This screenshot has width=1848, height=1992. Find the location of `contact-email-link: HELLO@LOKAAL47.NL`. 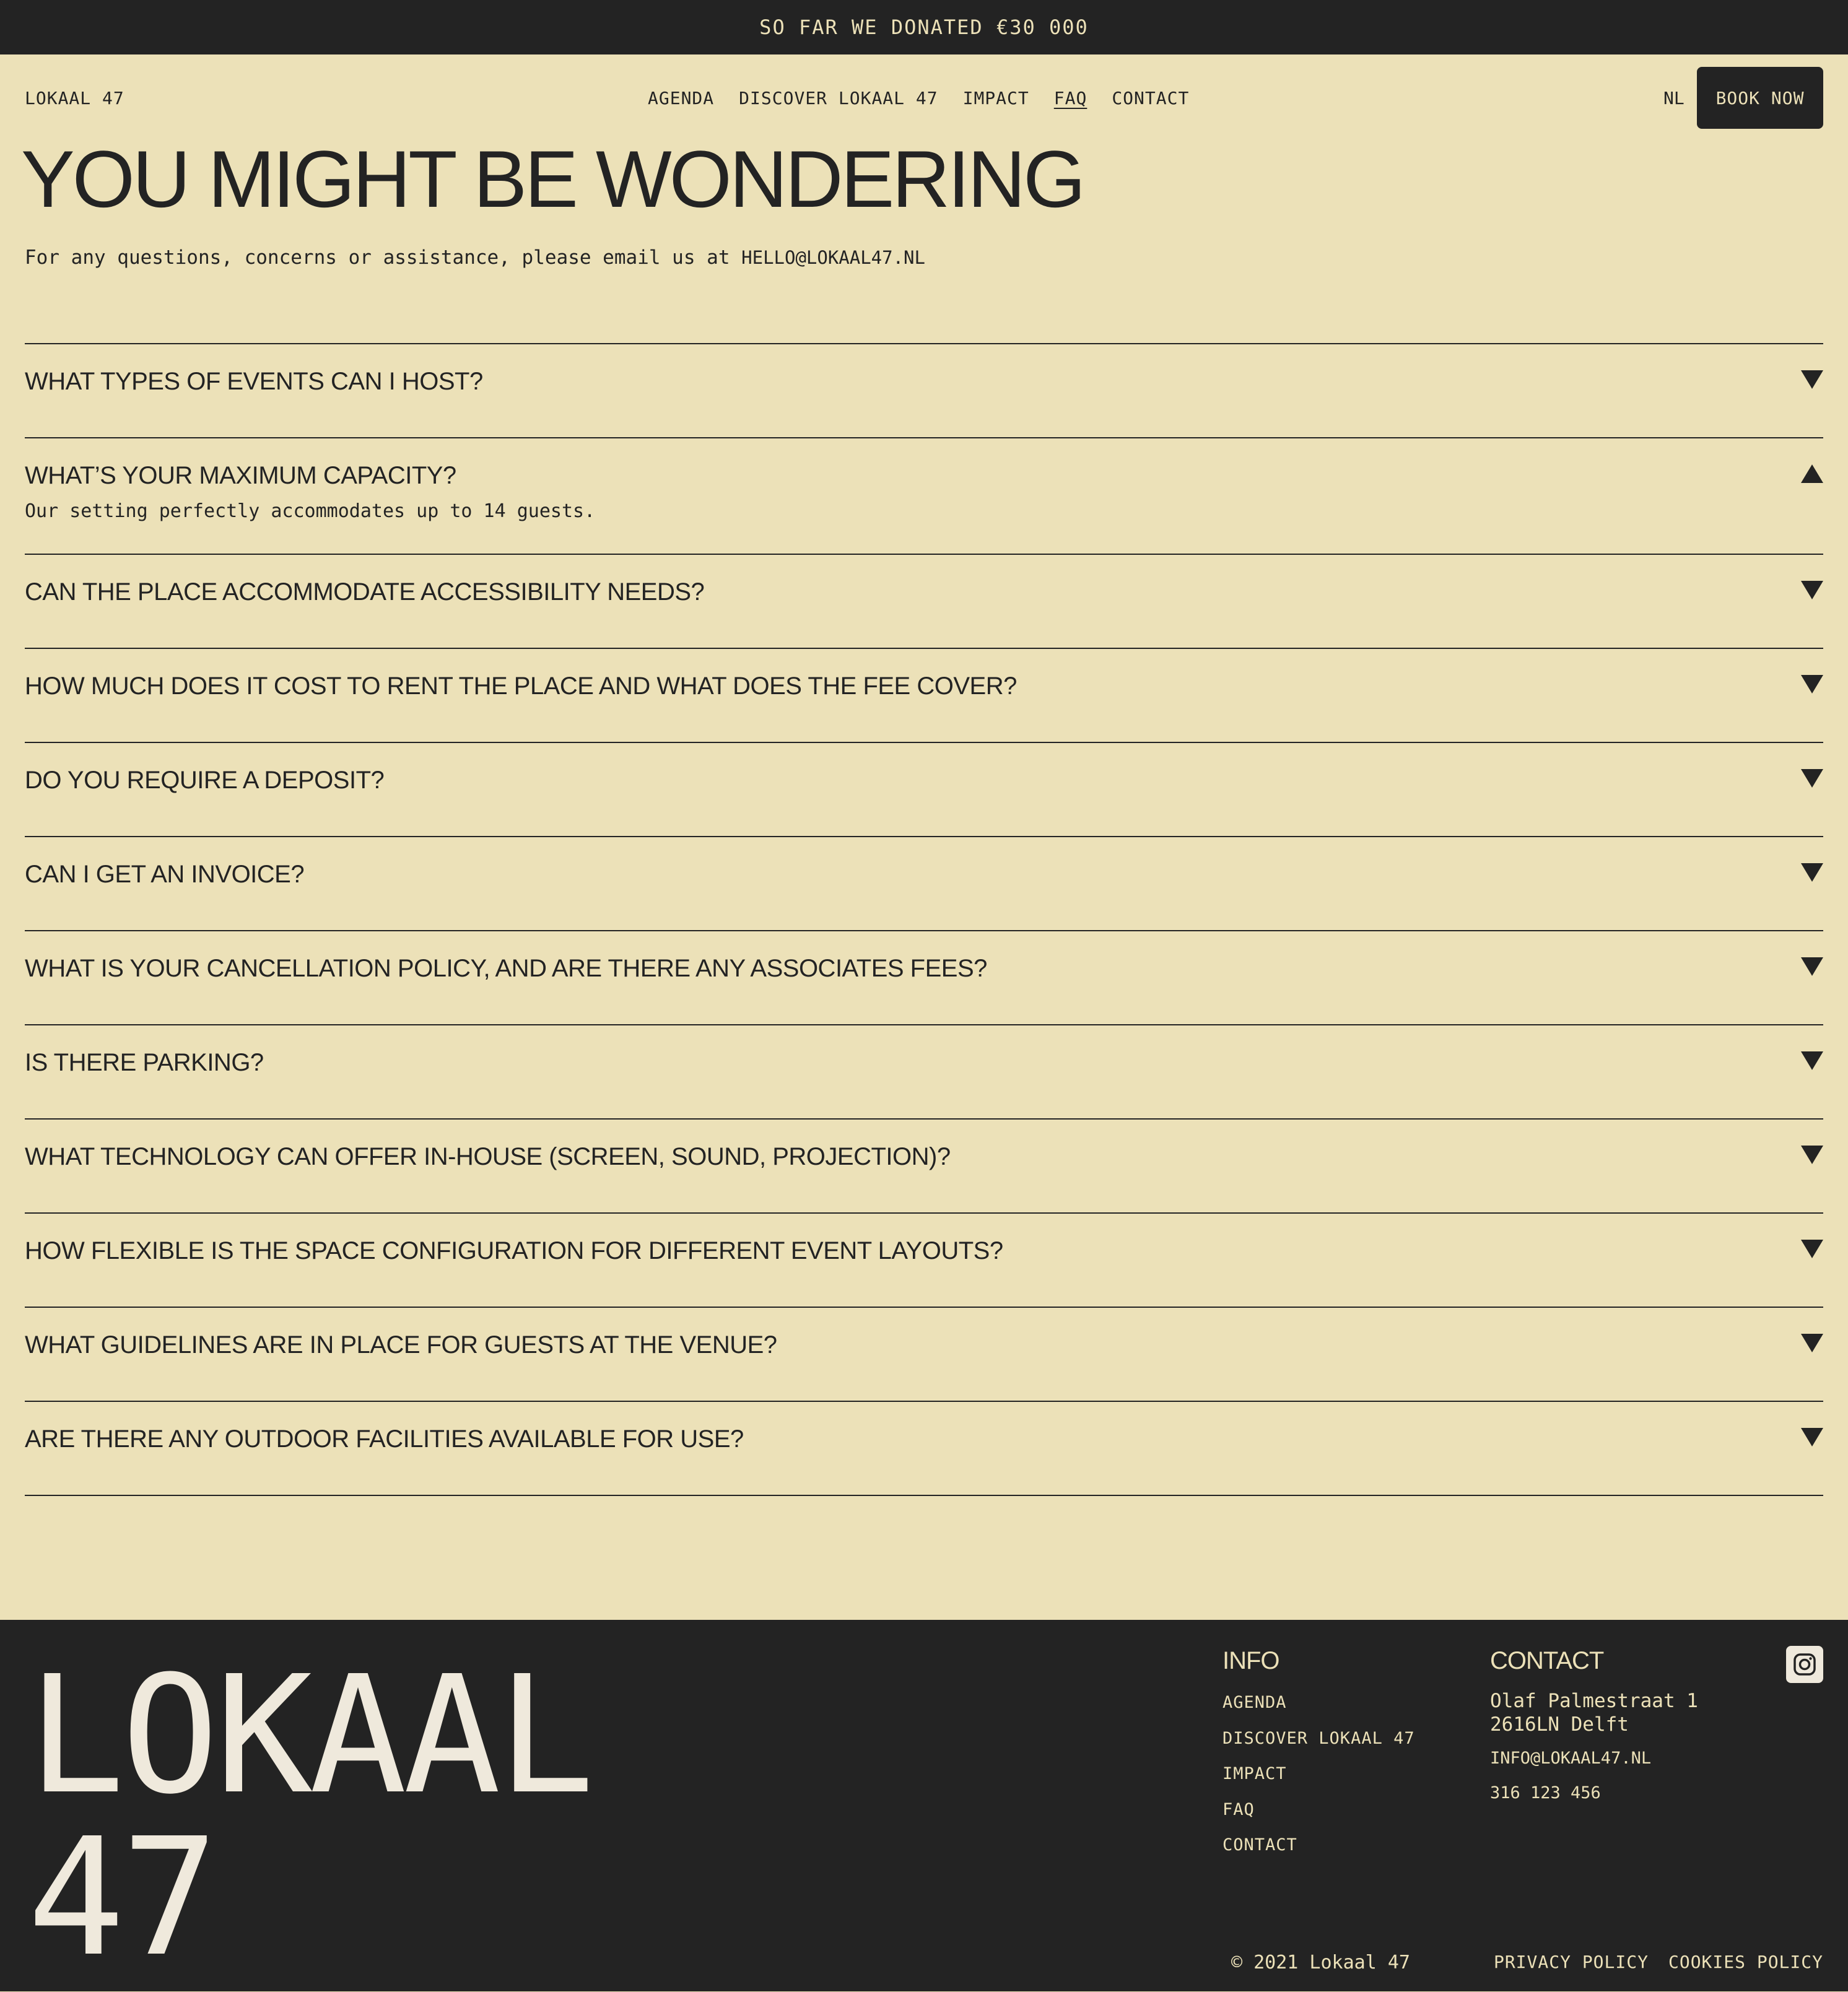

contact-email-link: HELLO@LOKAAL47.NL is located at coordinates (833, 257).